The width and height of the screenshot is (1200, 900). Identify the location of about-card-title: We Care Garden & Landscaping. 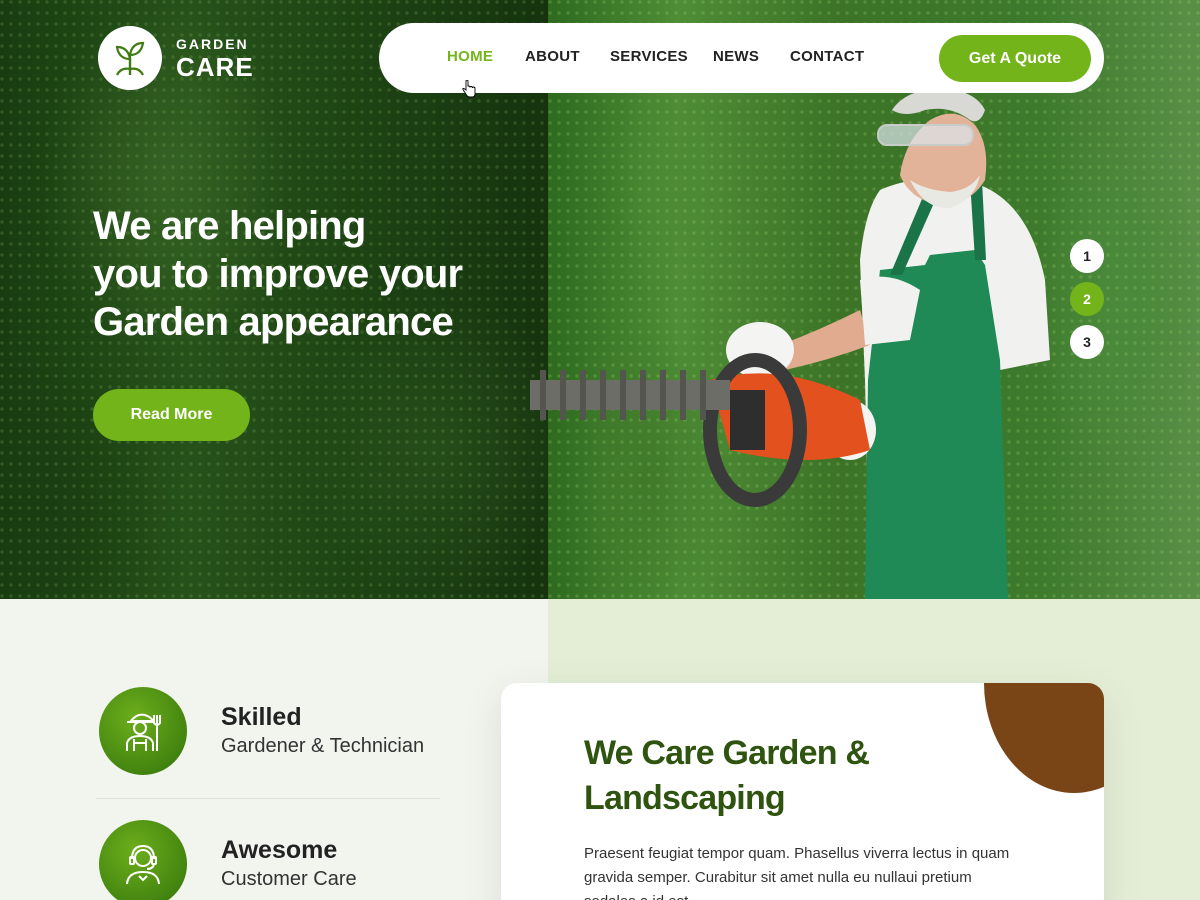
(774, 776).